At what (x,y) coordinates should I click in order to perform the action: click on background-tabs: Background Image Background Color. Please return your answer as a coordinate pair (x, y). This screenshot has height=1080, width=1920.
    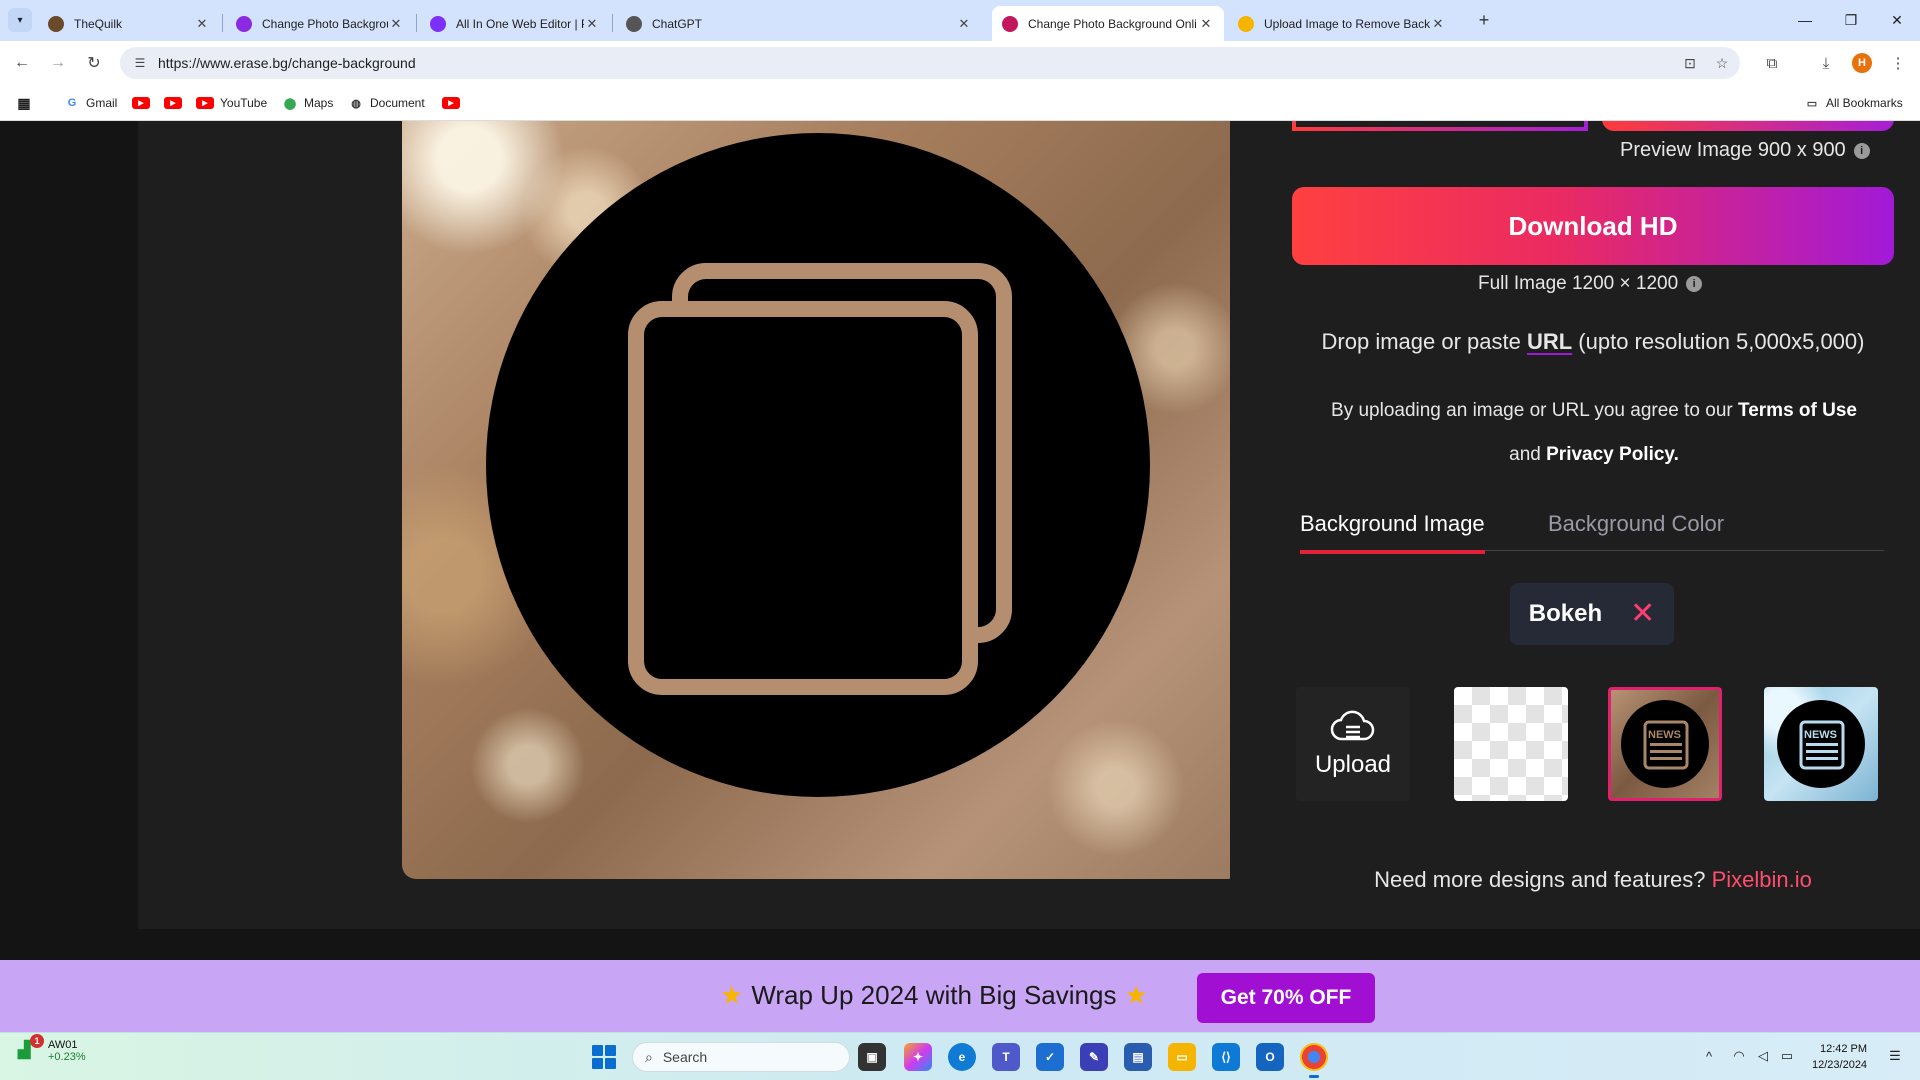
    Looking at the image, I should click on (1592, 532).